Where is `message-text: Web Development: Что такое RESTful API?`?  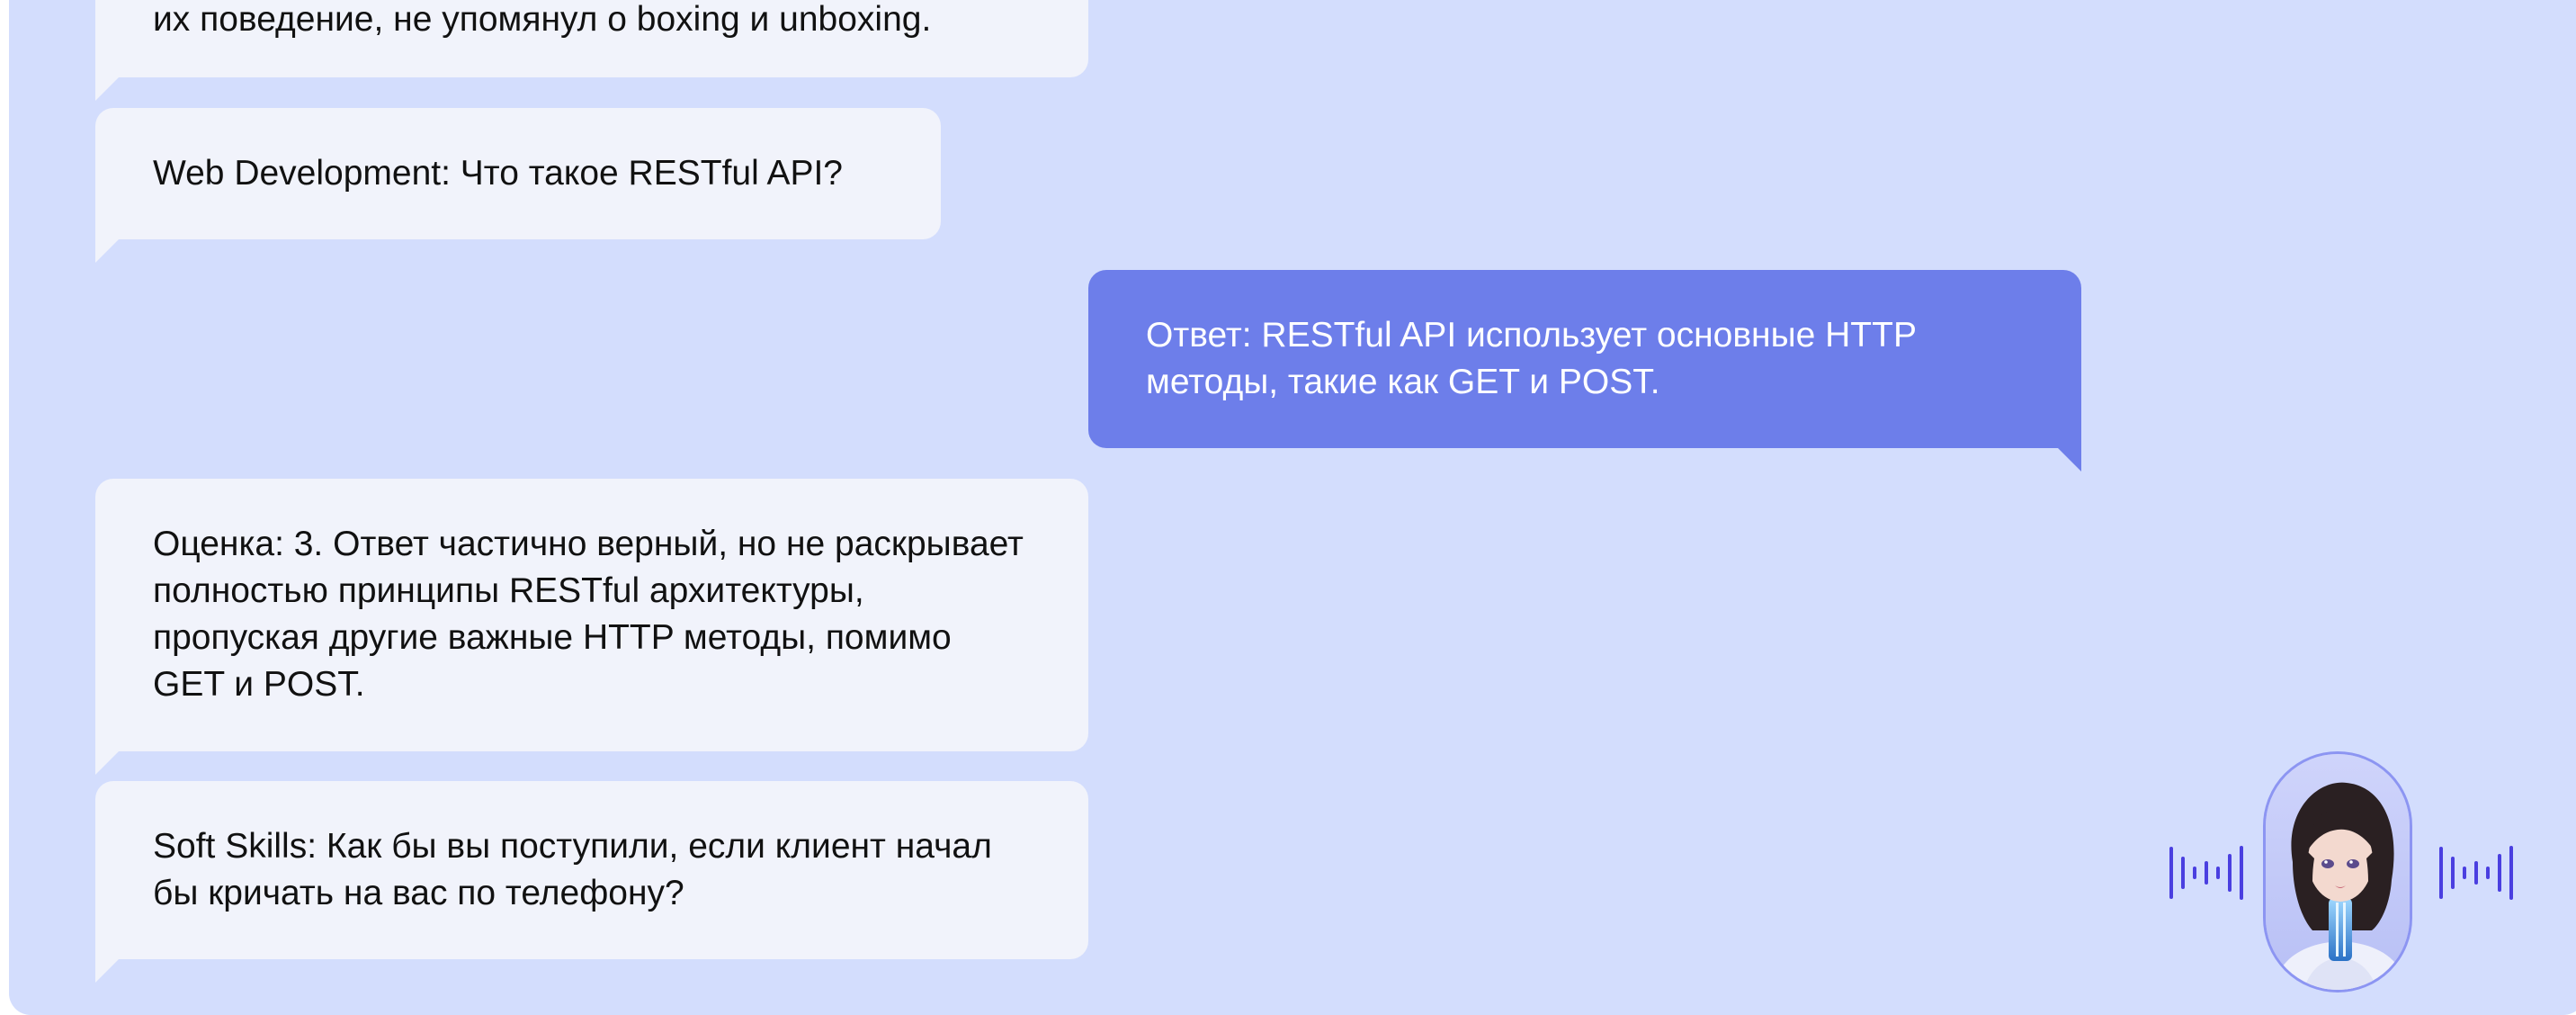
message-text: Web Development: Что такое RESTful API? is located at coordinates (498, 174).